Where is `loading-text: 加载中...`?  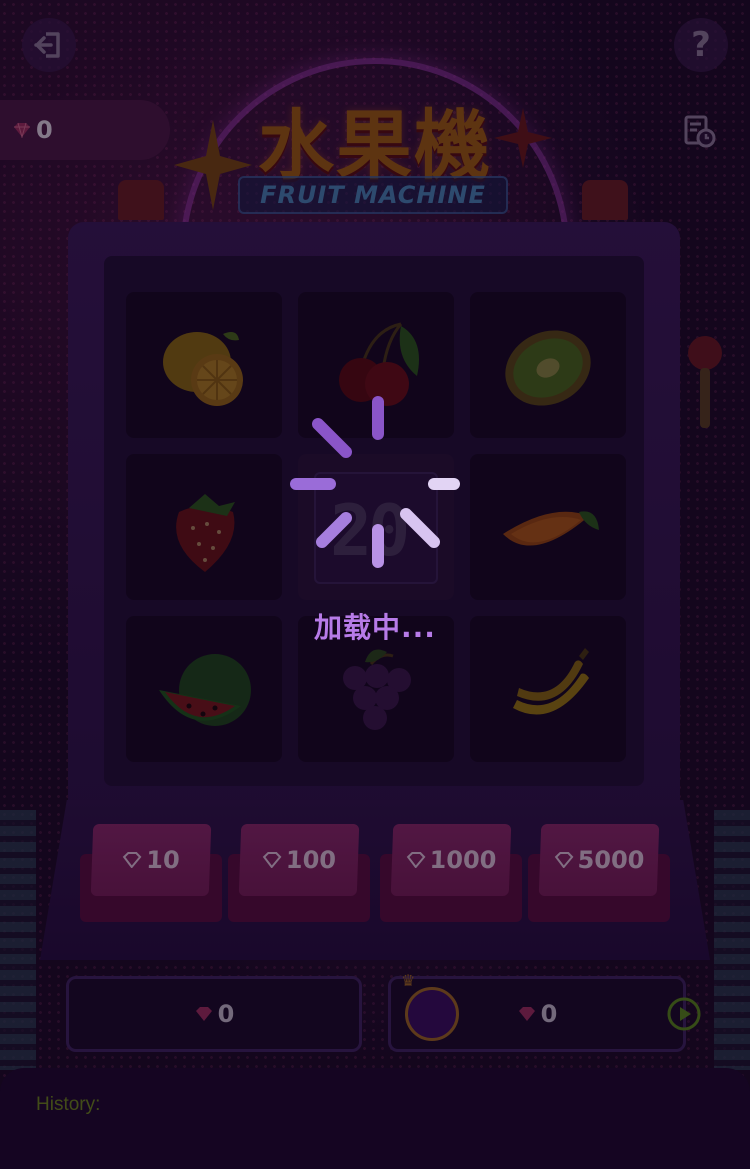 loading-text: 加载中... is located at coordinates (375, 627).